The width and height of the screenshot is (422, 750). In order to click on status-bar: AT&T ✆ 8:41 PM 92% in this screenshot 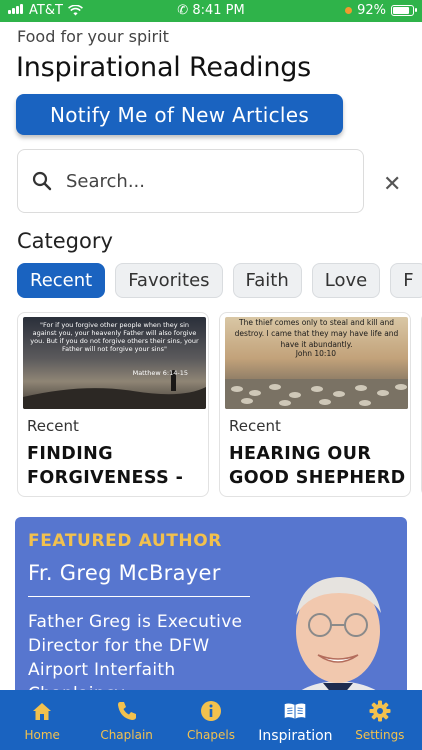, I will do `click(211, 11)`.